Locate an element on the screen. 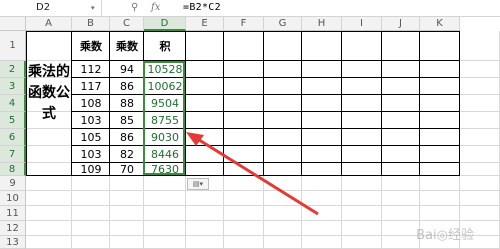 Image resolution: width=500 pixels, height=249 pixels. arrow-head is located at coordinates (195, 139).